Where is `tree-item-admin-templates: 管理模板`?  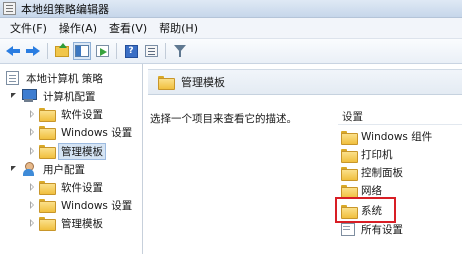 tree-item-admin-templates: 管理模板 is located at coordinates (67, 151).